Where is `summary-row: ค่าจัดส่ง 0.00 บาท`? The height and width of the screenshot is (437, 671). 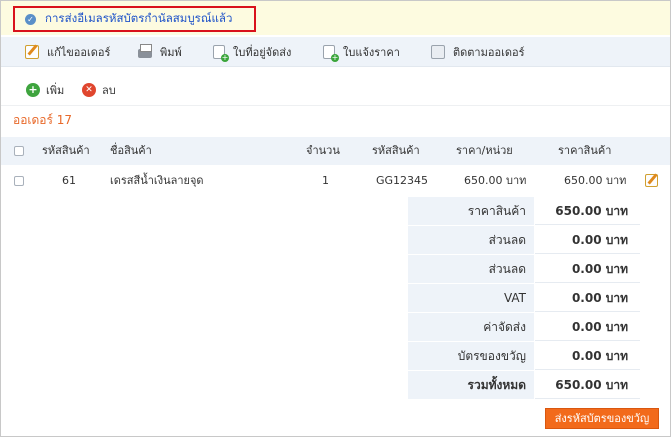
summary-row: ค่าจัดส่ง 0.00 บาท is located at coordinates (524, 327).